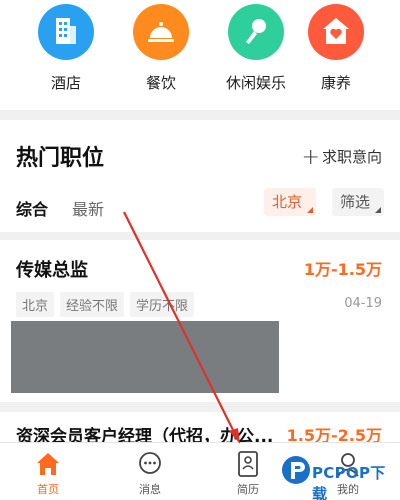 This screenshot has width=400, height=500. What do you see at coordinates (150, 489) in the screenshot?
I see `nav-label: 消息` at bounding box center [150, 489].